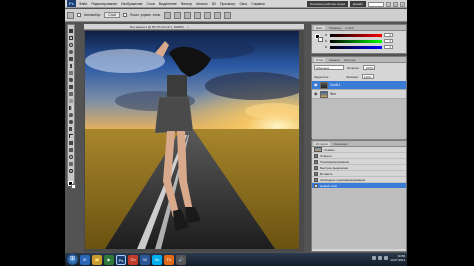 Image resolution: width=474 pixels, height=266 pixels. What do you see at coordinates (243, 4) in the screenshot?
I see `menu-window: Окно` at bounding box center [243, 4].